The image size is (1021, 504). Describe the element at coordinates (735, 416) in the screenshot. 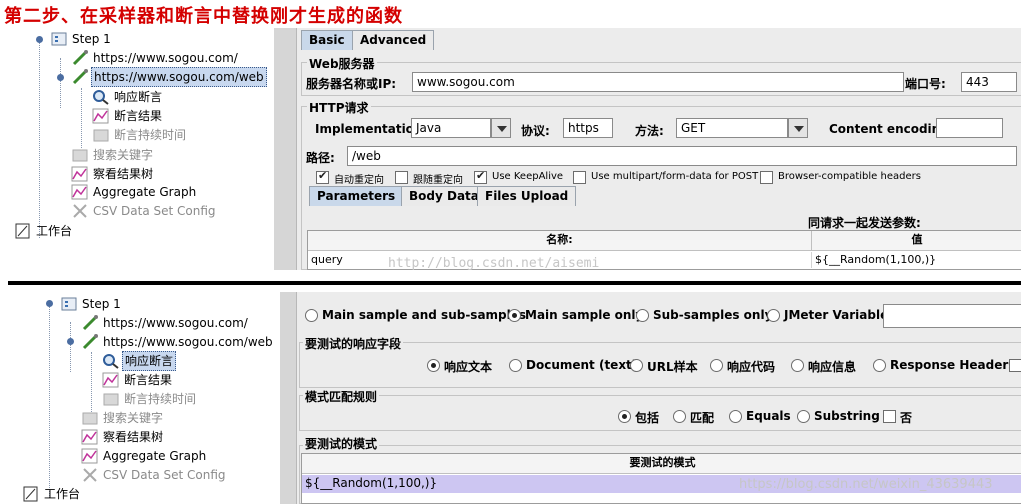

I see `radio-equals` at that location.